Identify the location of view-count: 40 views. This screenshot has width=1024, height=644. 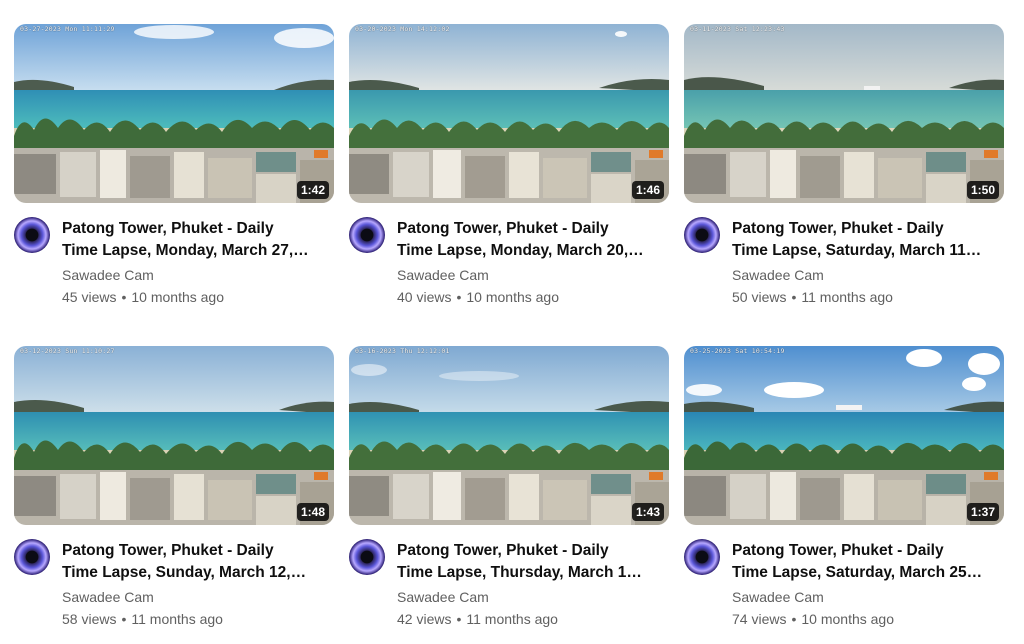
(424, 297).